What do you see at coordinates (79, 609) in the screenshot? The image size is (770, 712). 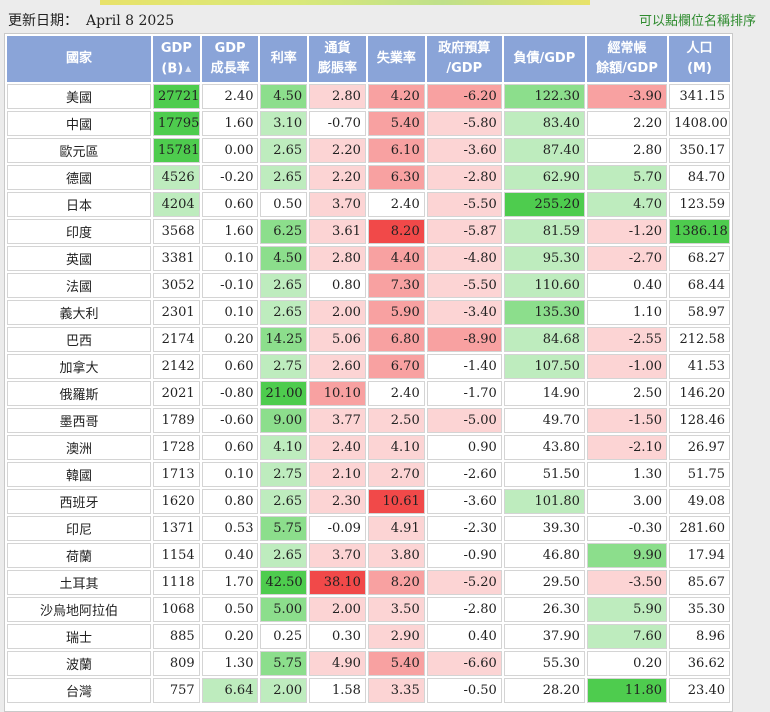 I see `country-cell: 沙烏地阿拉伯` at bounding box center [79, 609].